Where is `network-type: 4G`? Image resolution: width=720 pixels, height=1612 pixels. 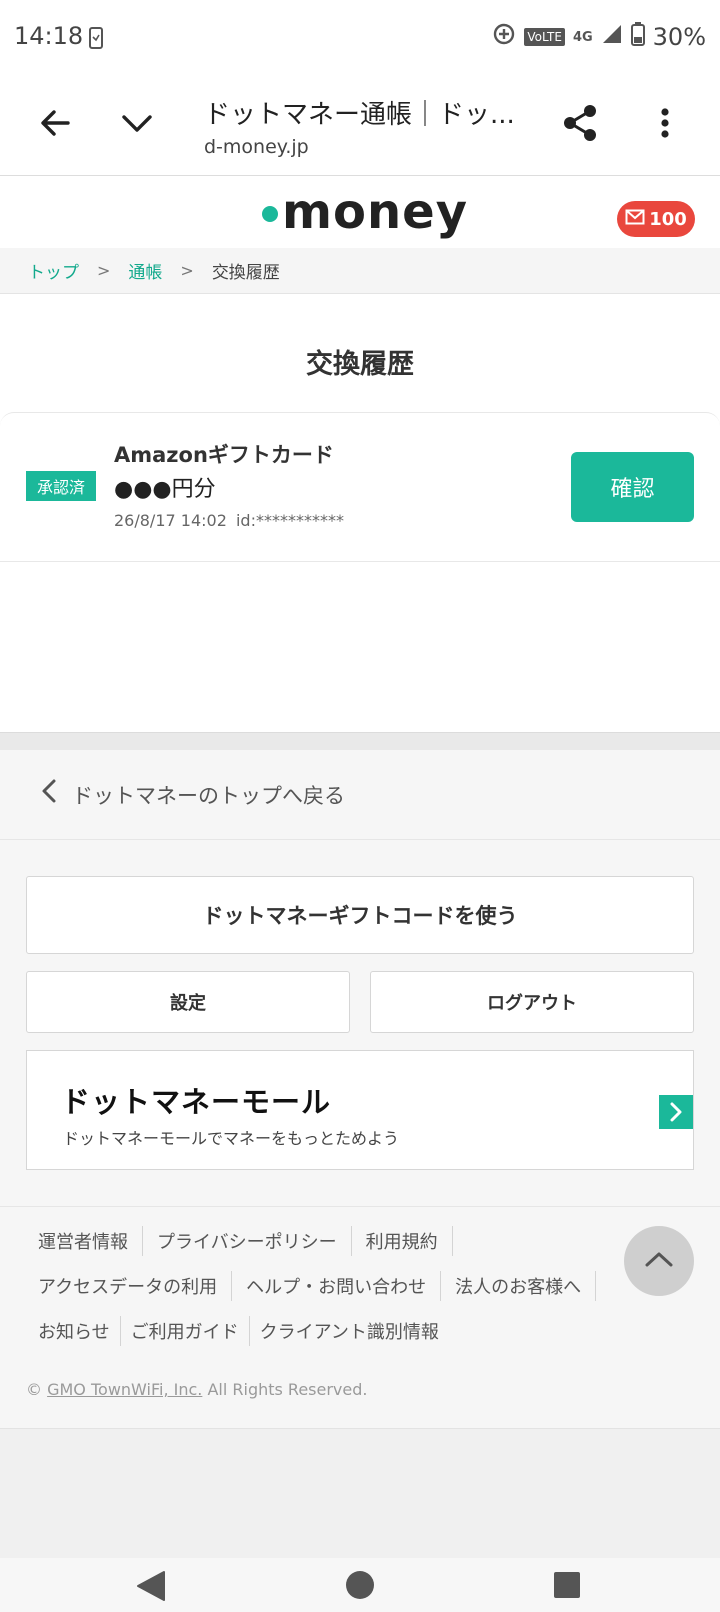 network-type: 4G is located at coordinates (582, 37).